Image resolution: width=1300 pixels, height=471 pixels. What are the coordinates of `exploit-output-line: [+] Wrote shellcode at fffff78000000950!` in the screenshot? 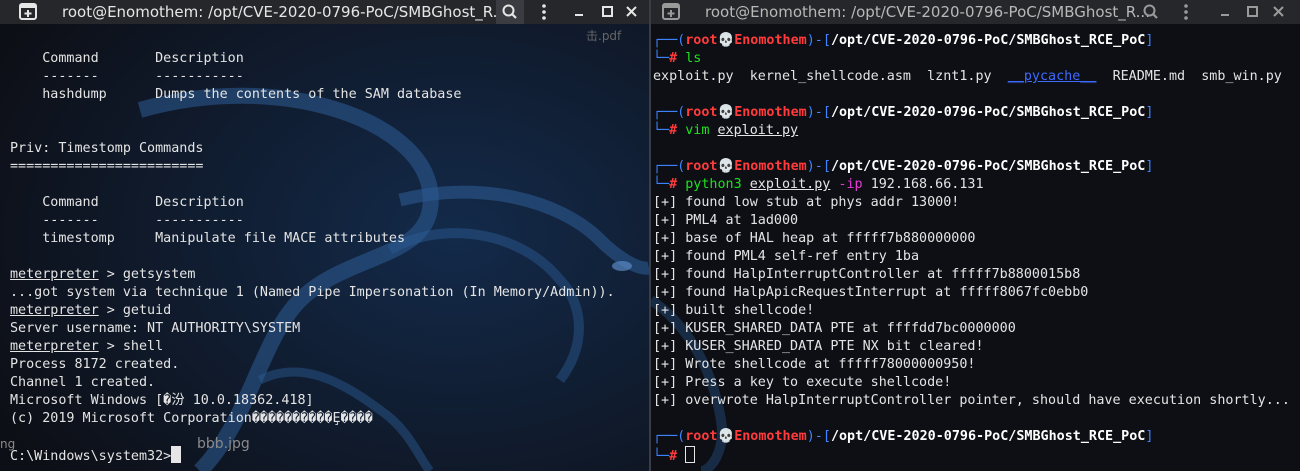 It's located at (814, 364).